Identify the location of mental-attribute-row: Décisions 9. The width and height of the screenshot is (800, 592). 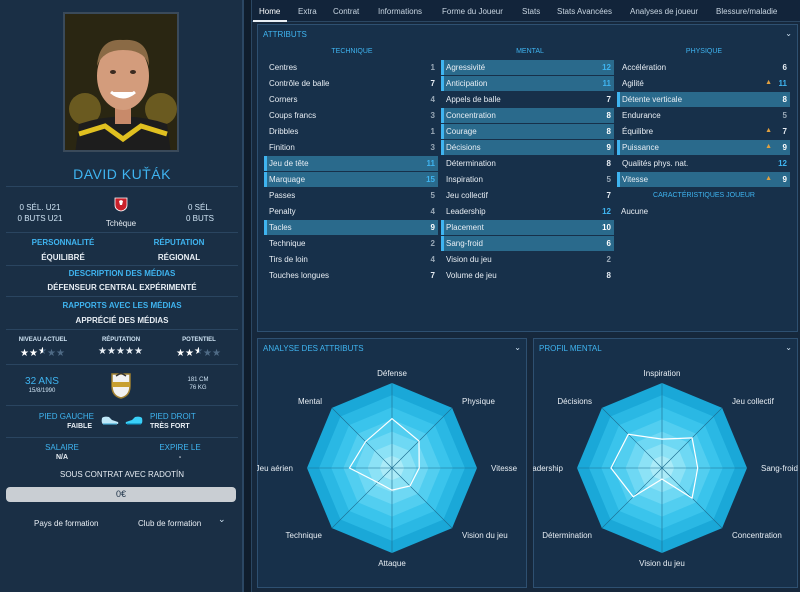
(527, 147).